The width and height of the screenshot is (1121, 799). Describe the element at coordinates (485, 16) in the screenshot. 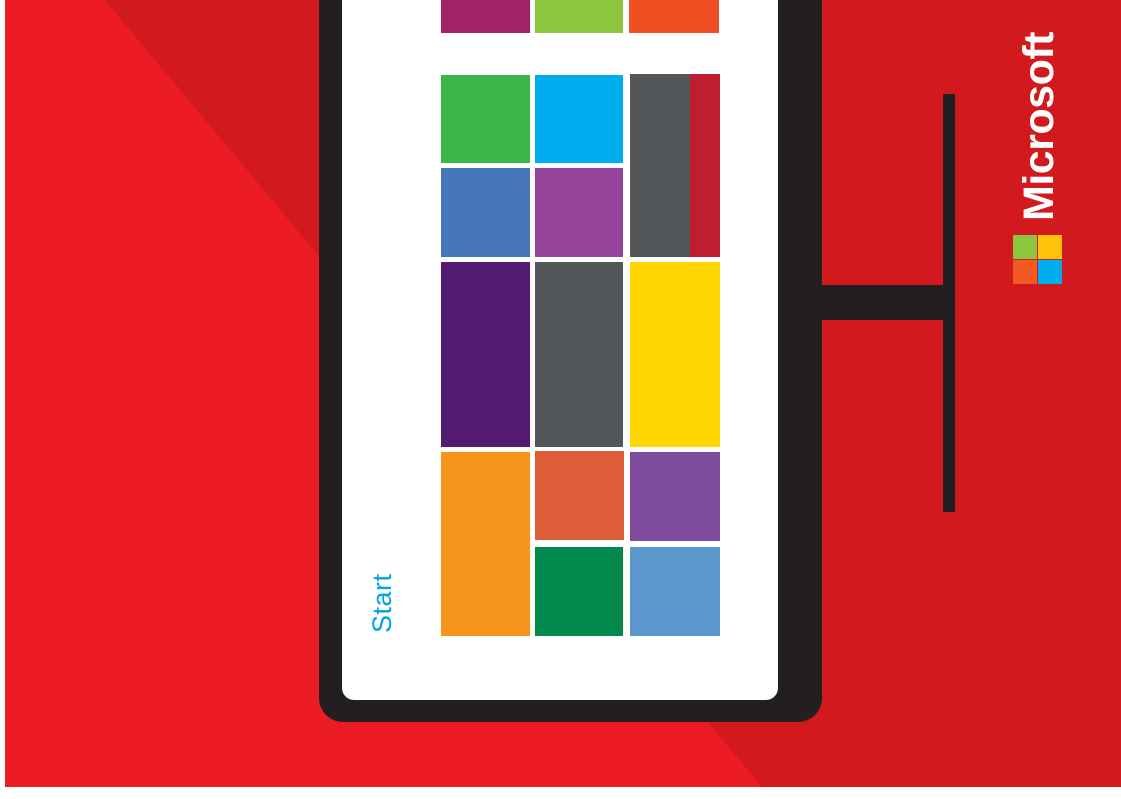

I see `tile-top-magenta` at that location.